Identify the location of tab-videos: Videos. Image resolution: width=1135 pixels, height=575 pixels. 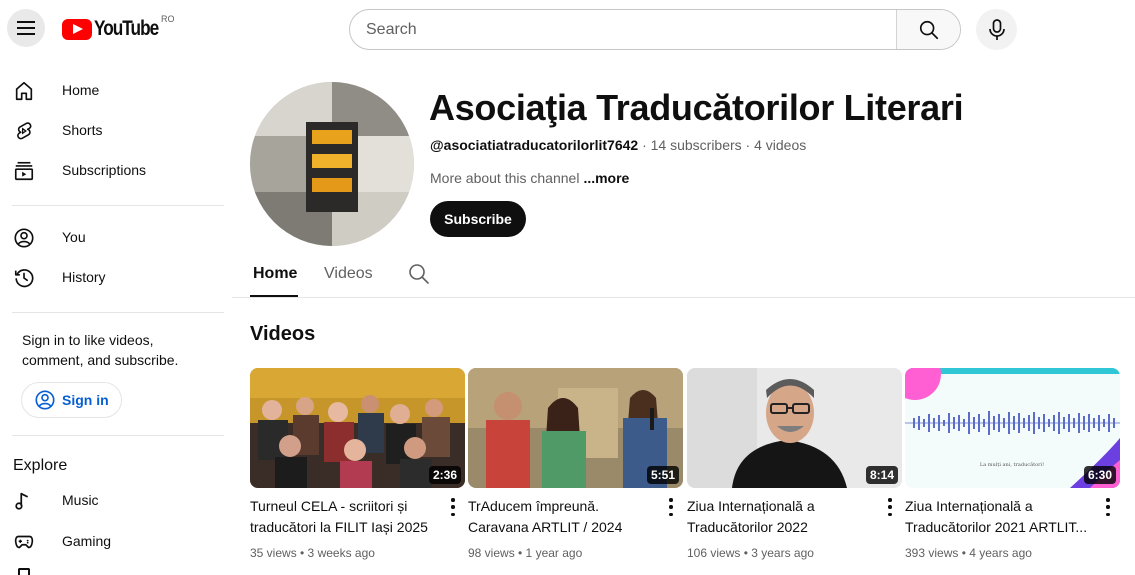
(348, 274).